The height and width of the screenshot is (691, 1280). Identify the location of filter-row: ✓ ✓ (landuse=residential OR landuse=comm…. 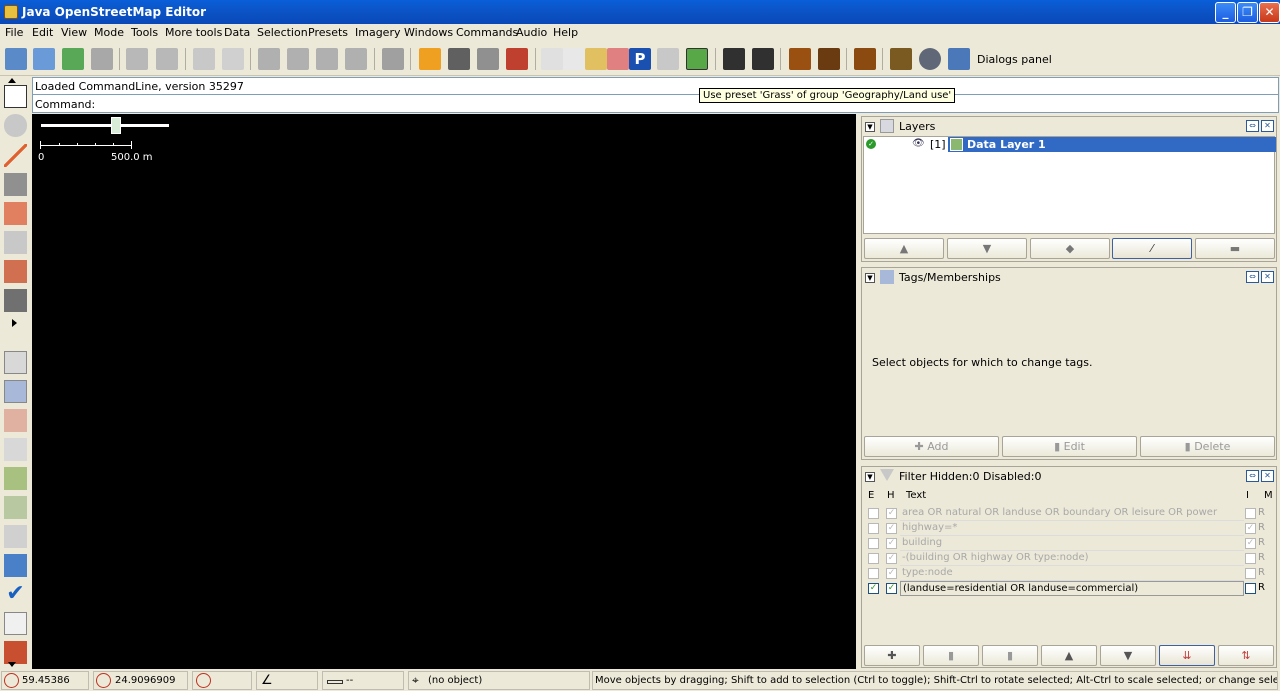
(1070, 588).